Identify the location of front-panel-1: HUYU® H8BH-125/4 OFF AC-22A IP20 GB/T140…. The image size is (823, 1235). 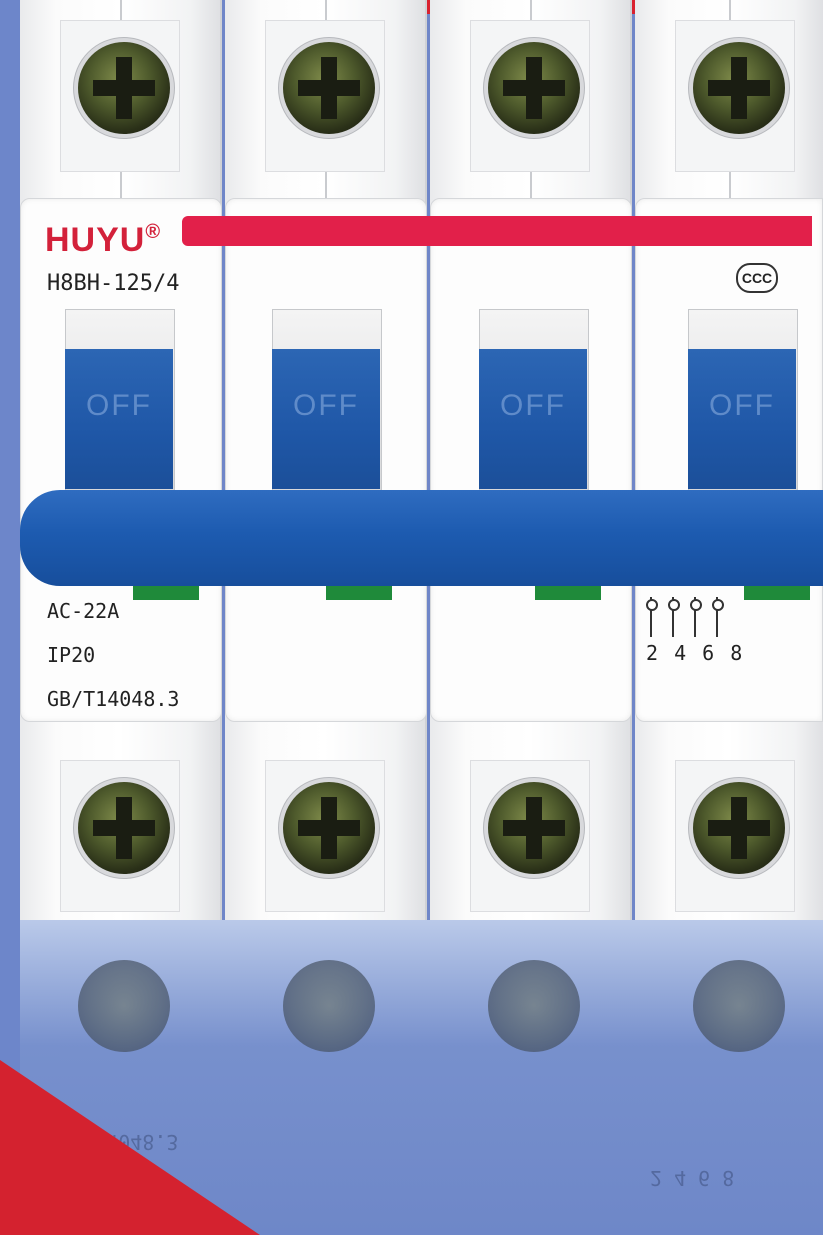
(121, 460).